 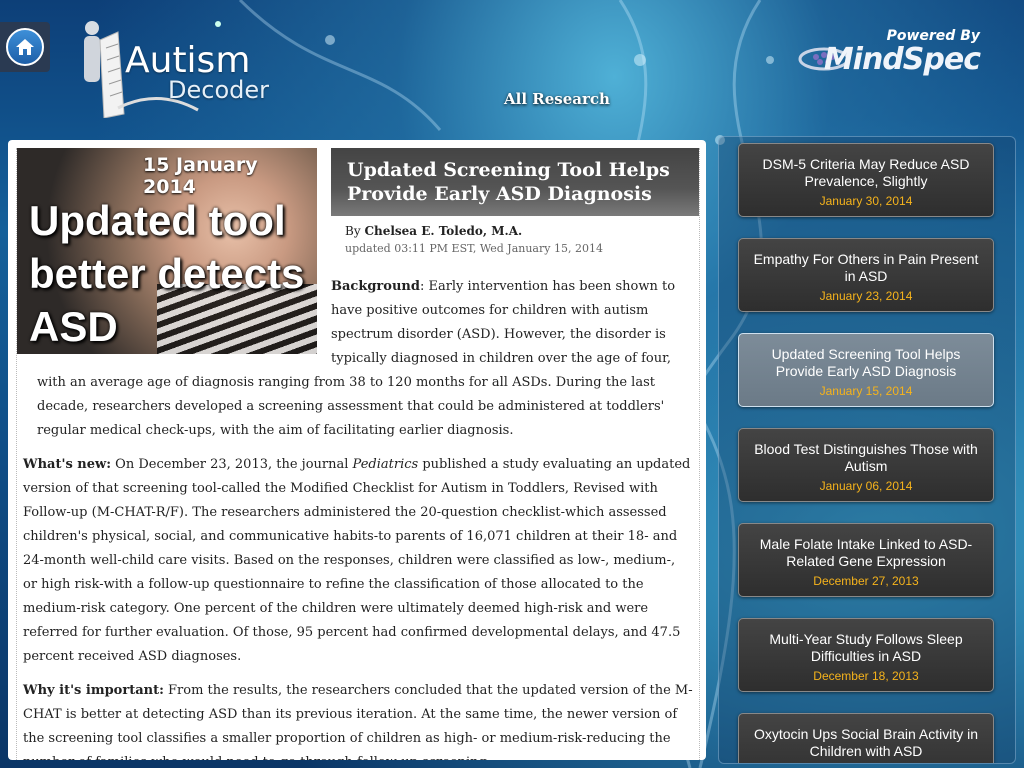 I want to click on byline-prefix: By, so click(x=353, y=231).